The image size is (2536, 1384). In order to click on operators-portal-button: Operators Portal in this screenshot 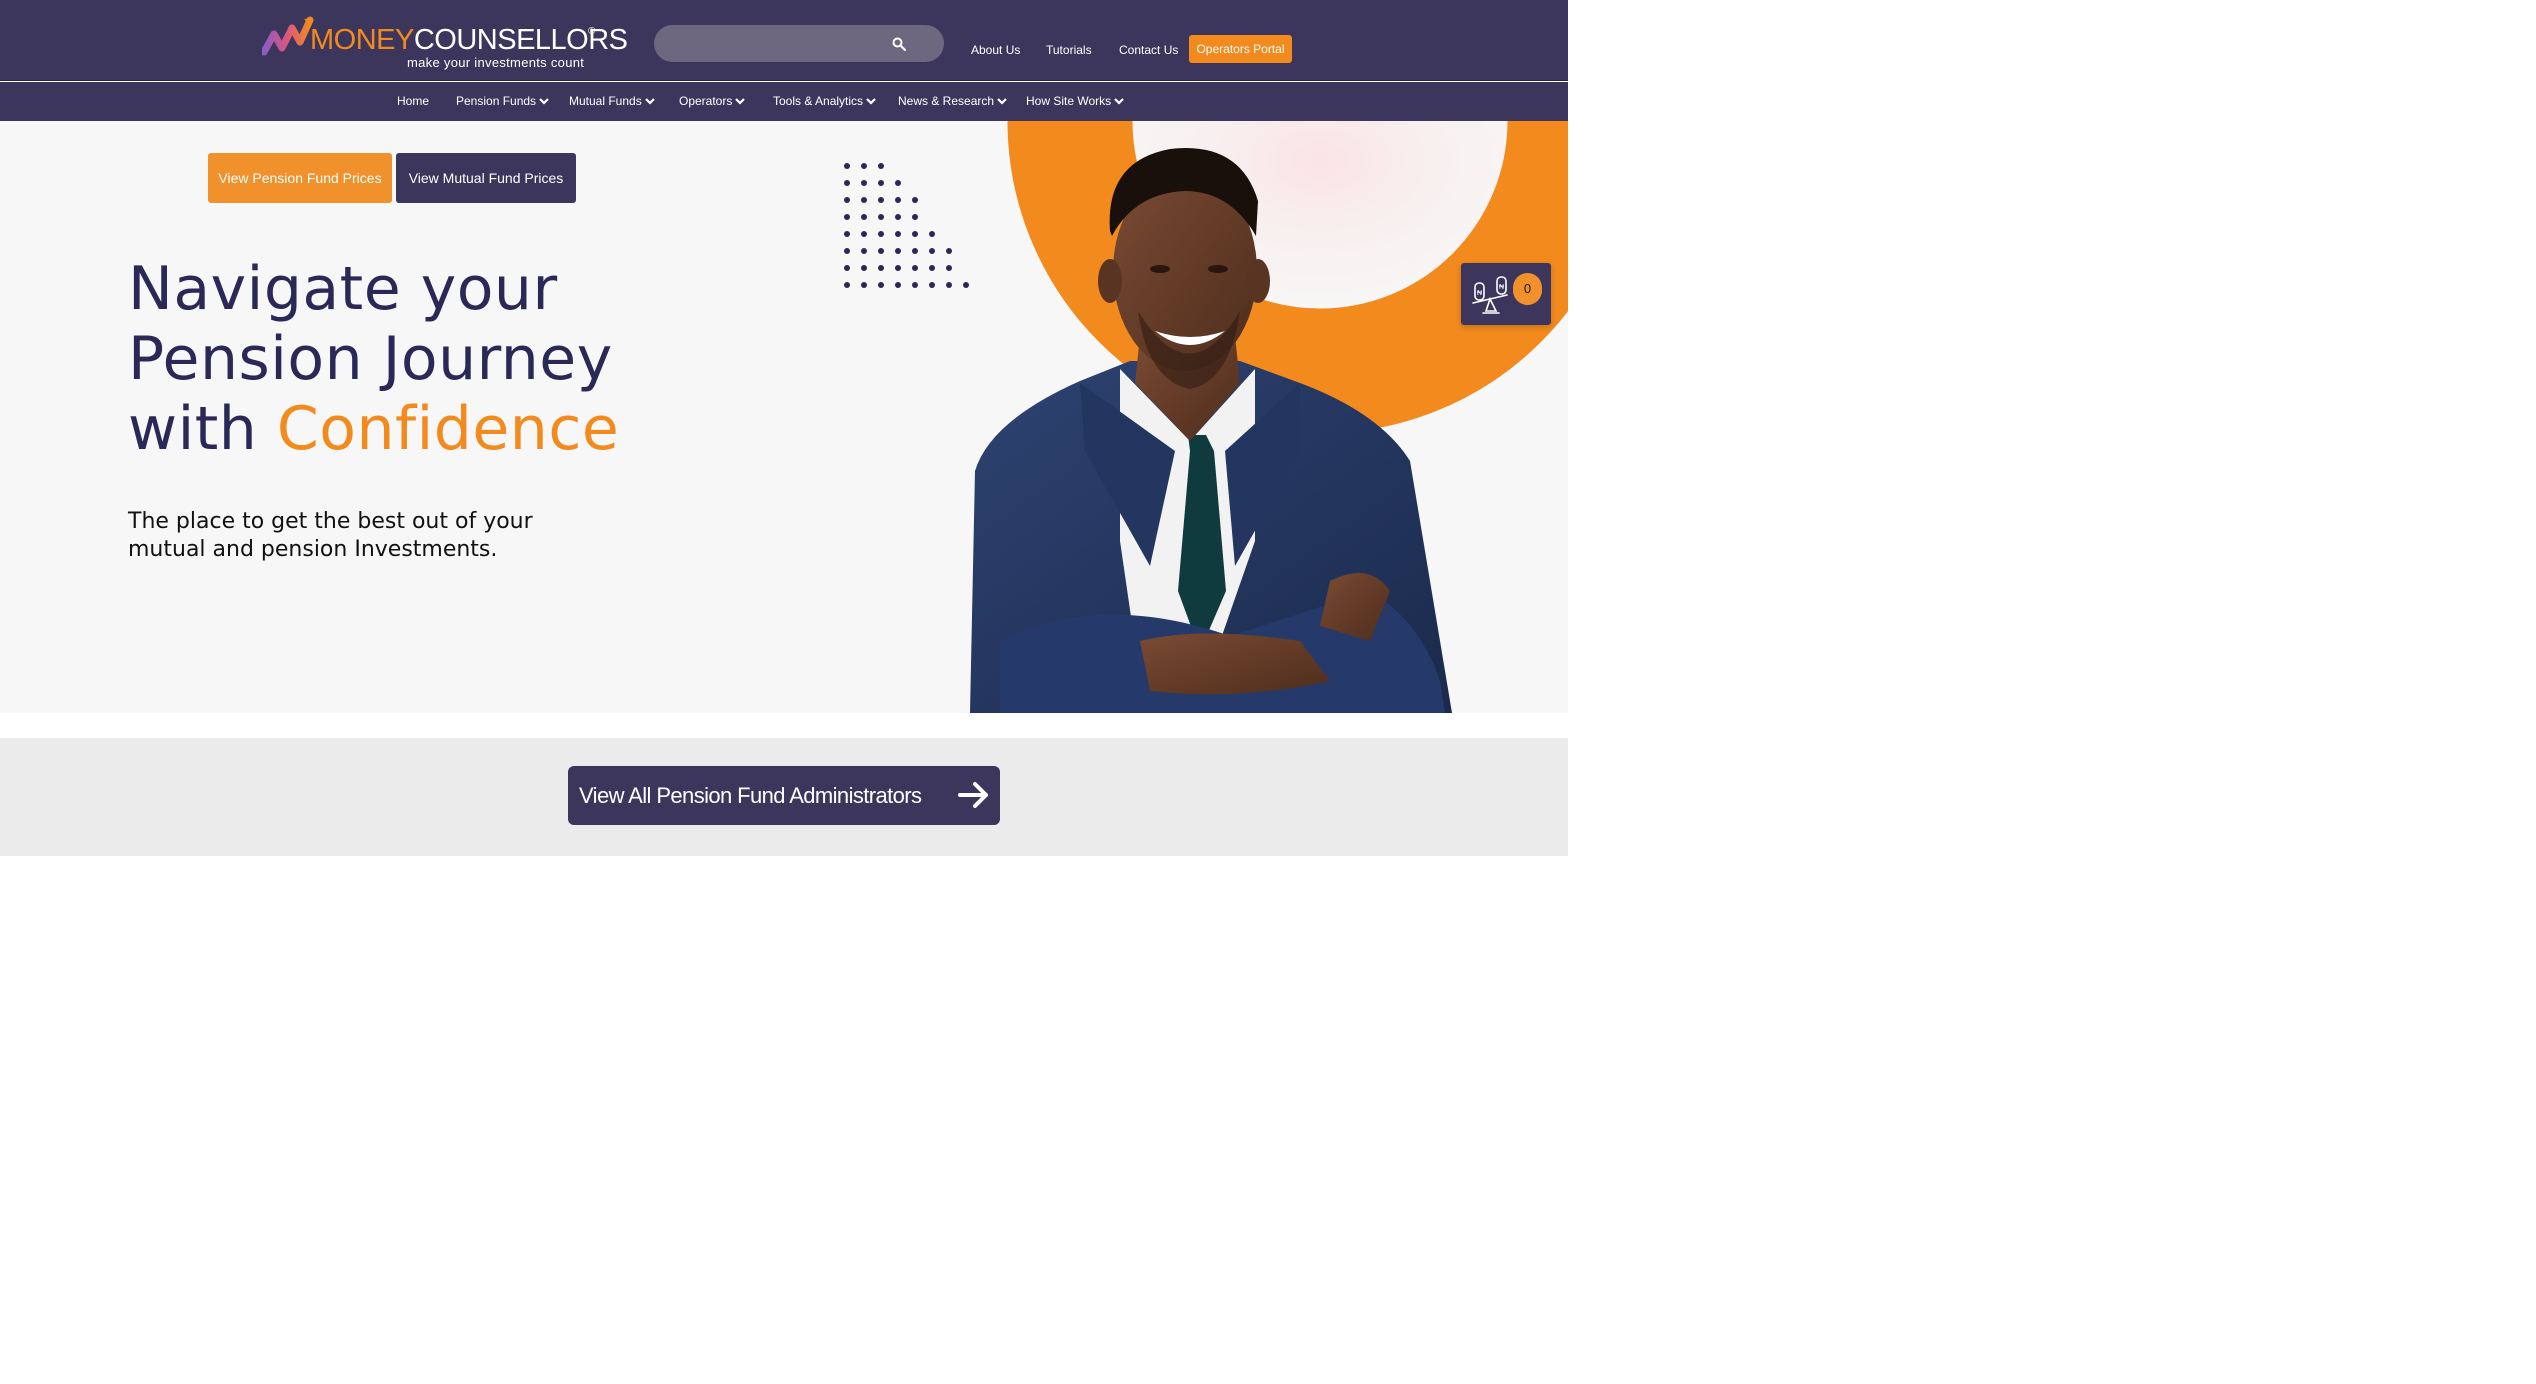, I will do `click(1240, 49)`.